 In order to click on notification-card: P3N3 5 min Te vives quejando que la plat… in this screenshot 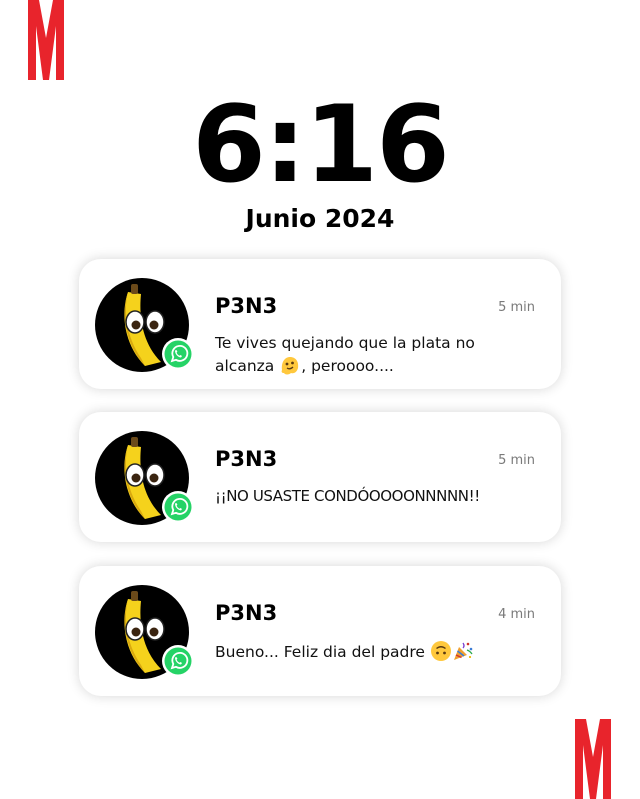, I will do `click(320, 324)`.